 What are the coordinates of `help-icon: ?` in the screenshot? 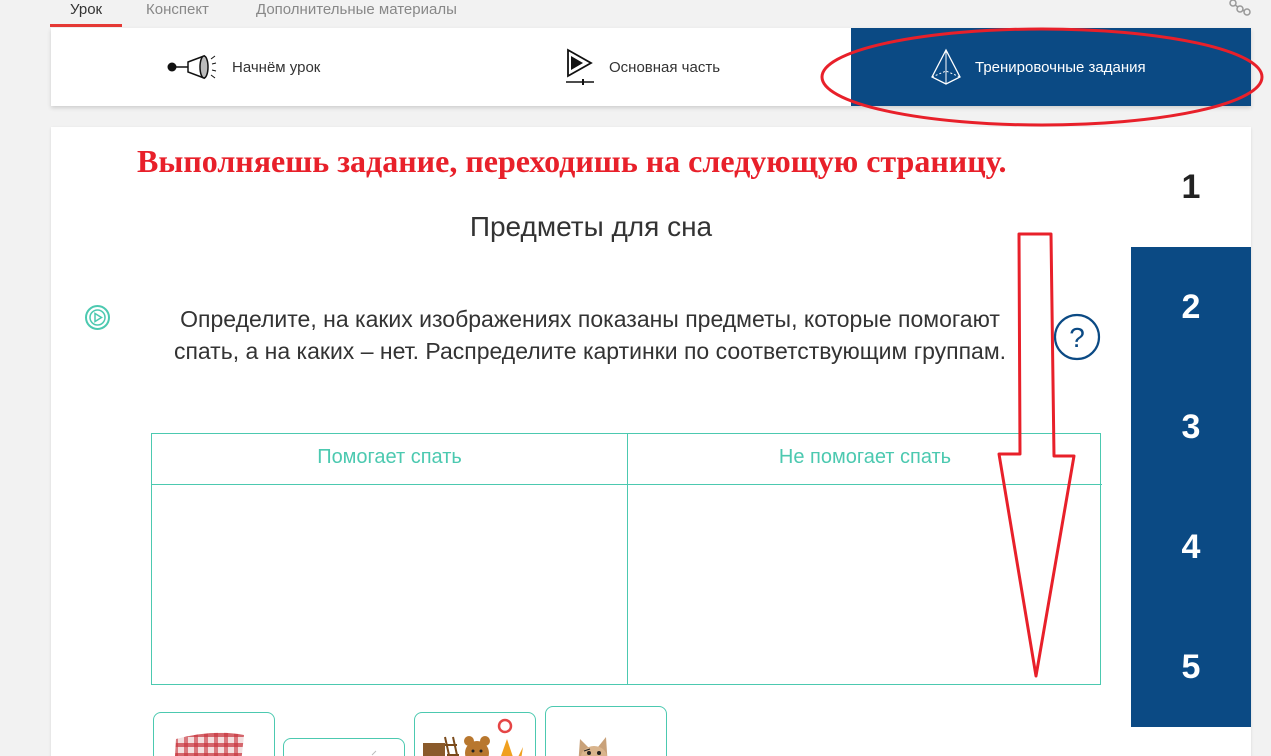 It's located at (1077, 337).